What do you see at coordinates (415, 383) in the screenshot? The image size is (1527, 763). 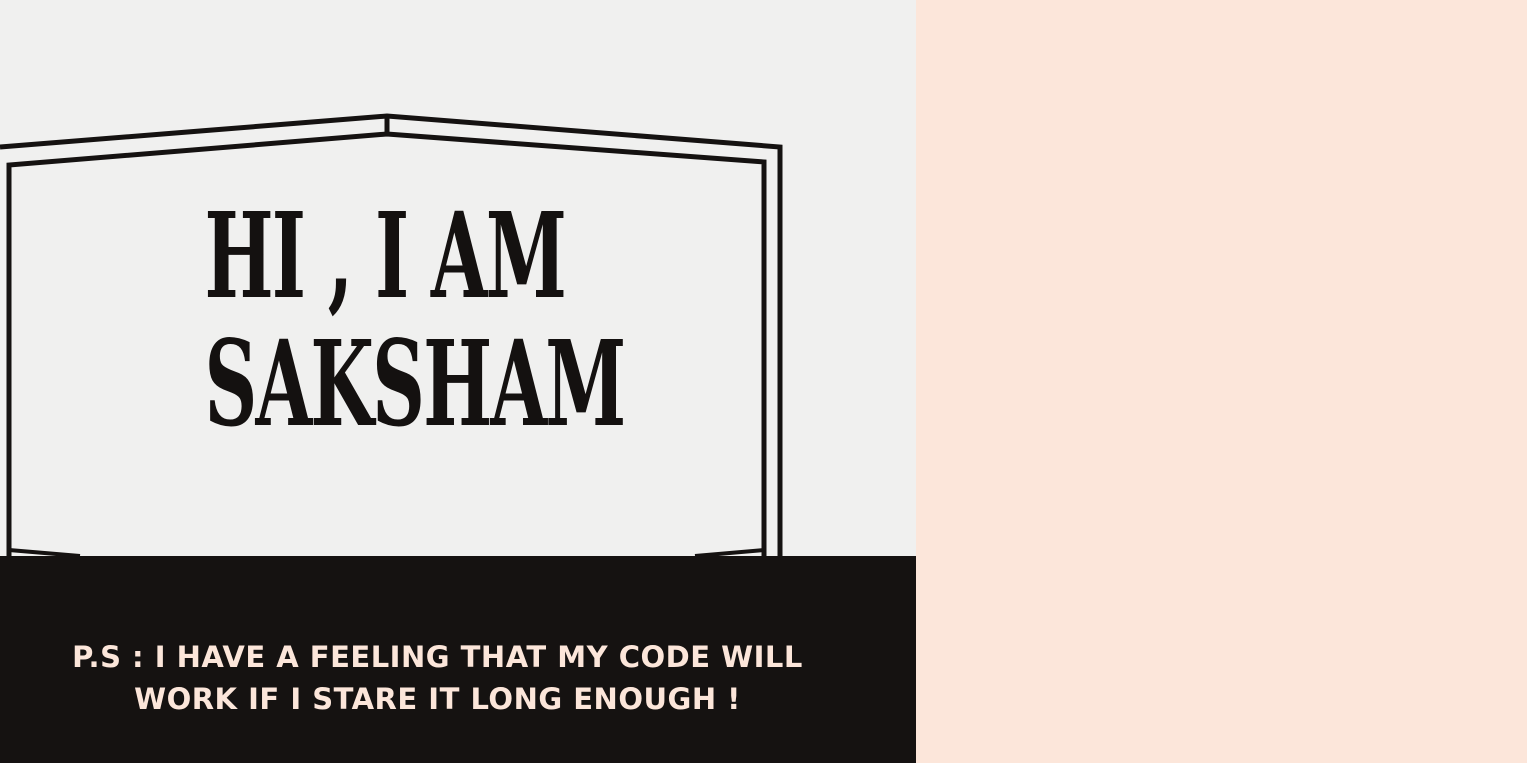 I see `title-line-2: SAKSHAM` at bounding box center [415, 383].